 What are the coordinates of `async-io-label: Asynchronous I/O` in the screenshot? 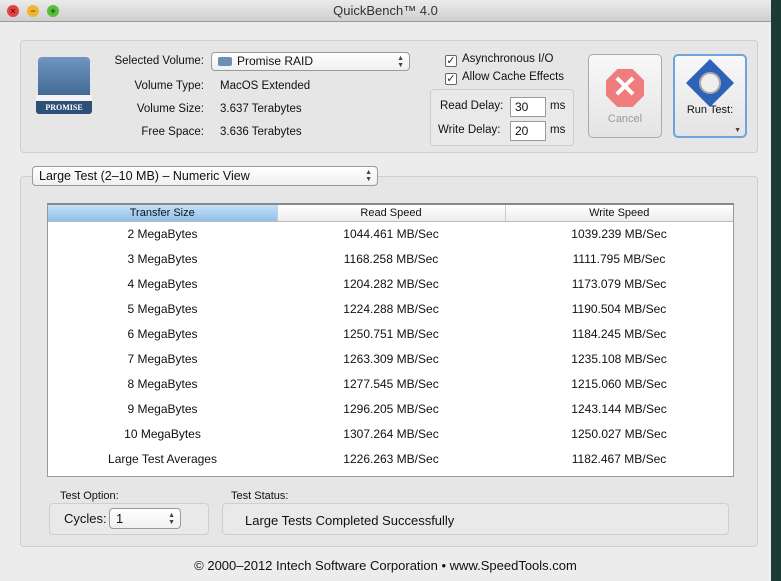 It's located at (508, 59).